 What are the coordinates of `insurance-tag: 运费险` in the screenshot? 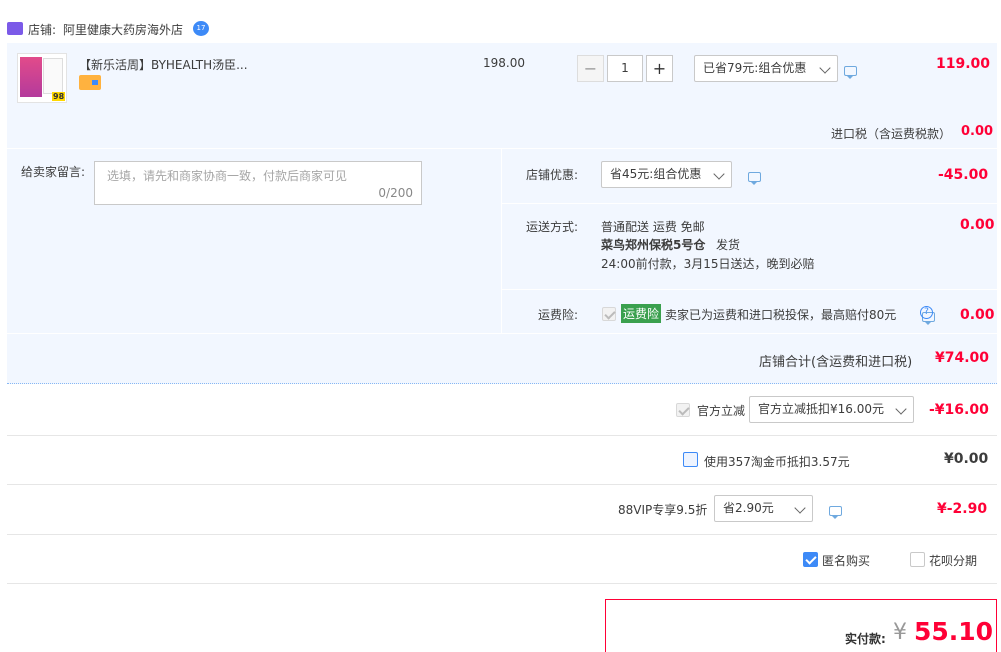 It's located at (641, 313).